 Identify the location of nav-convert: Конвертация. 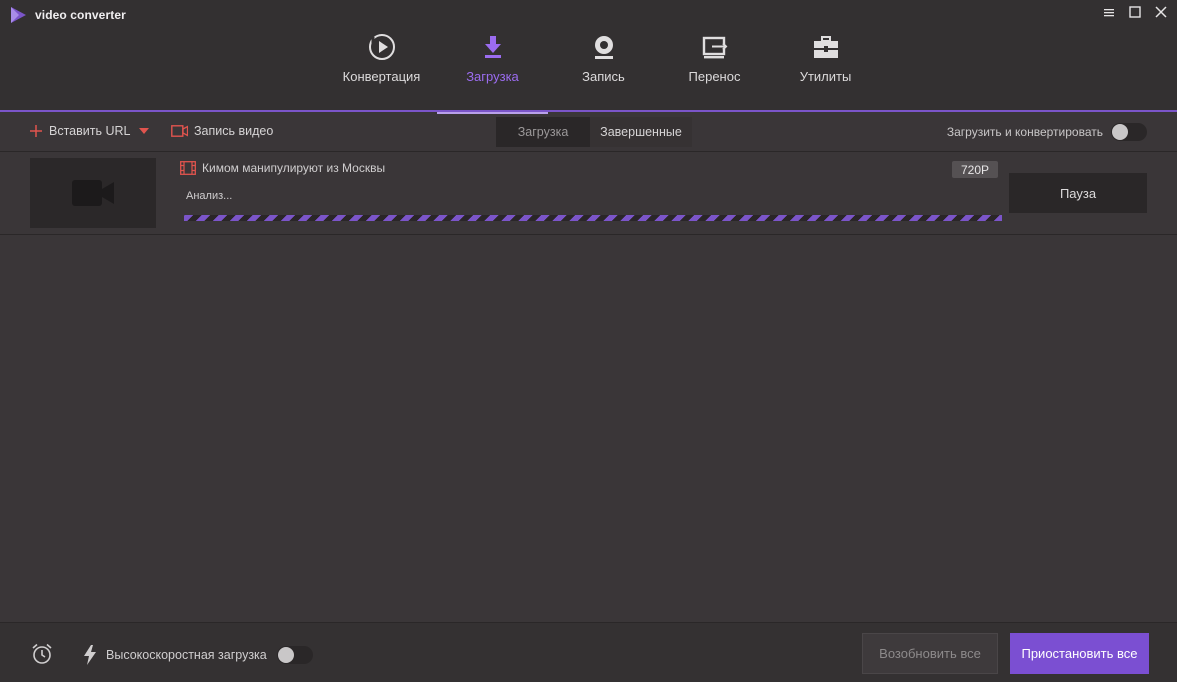
(381, 72).